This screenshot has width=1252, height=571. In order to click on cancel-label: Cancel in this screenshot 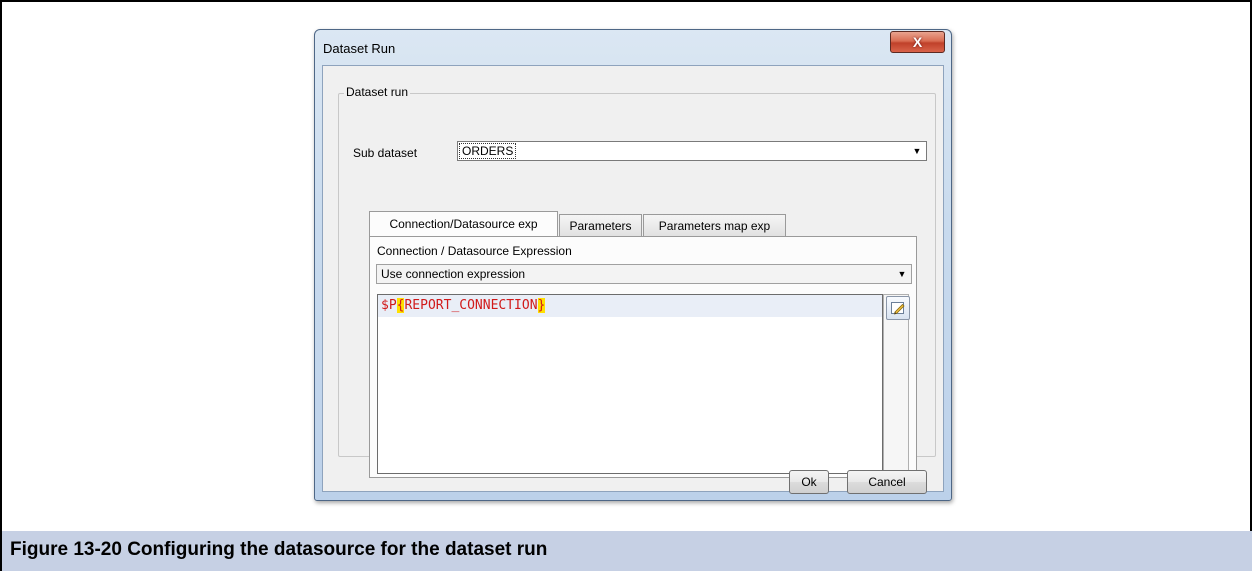, I will do `click(887, 482)`.